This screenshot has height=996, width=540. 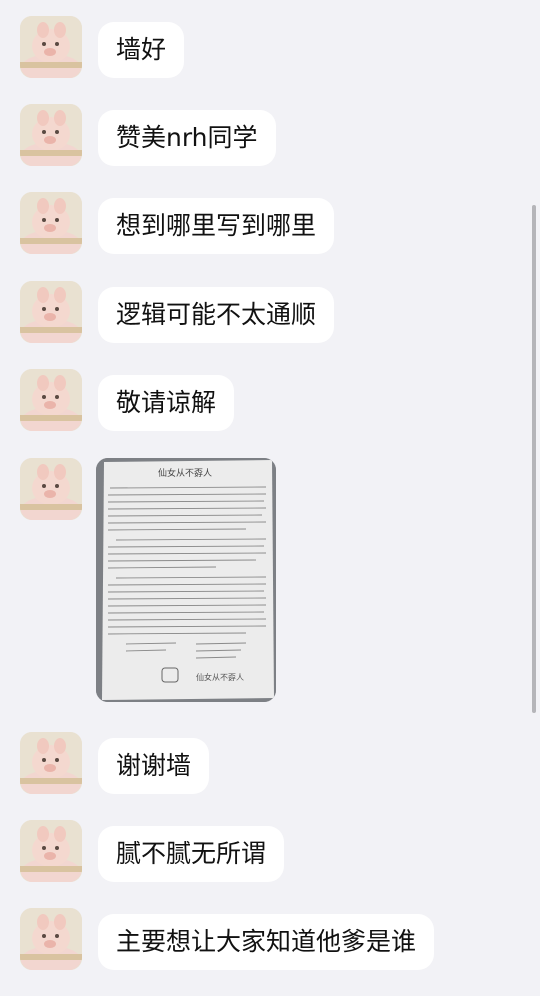 What do you see at coordinates (186, 580) in the screenshot?
I see `handwritten-letter-photo-icon: 仙女从不孬人 仙女从不孬人` at bounding box center [186, 580].